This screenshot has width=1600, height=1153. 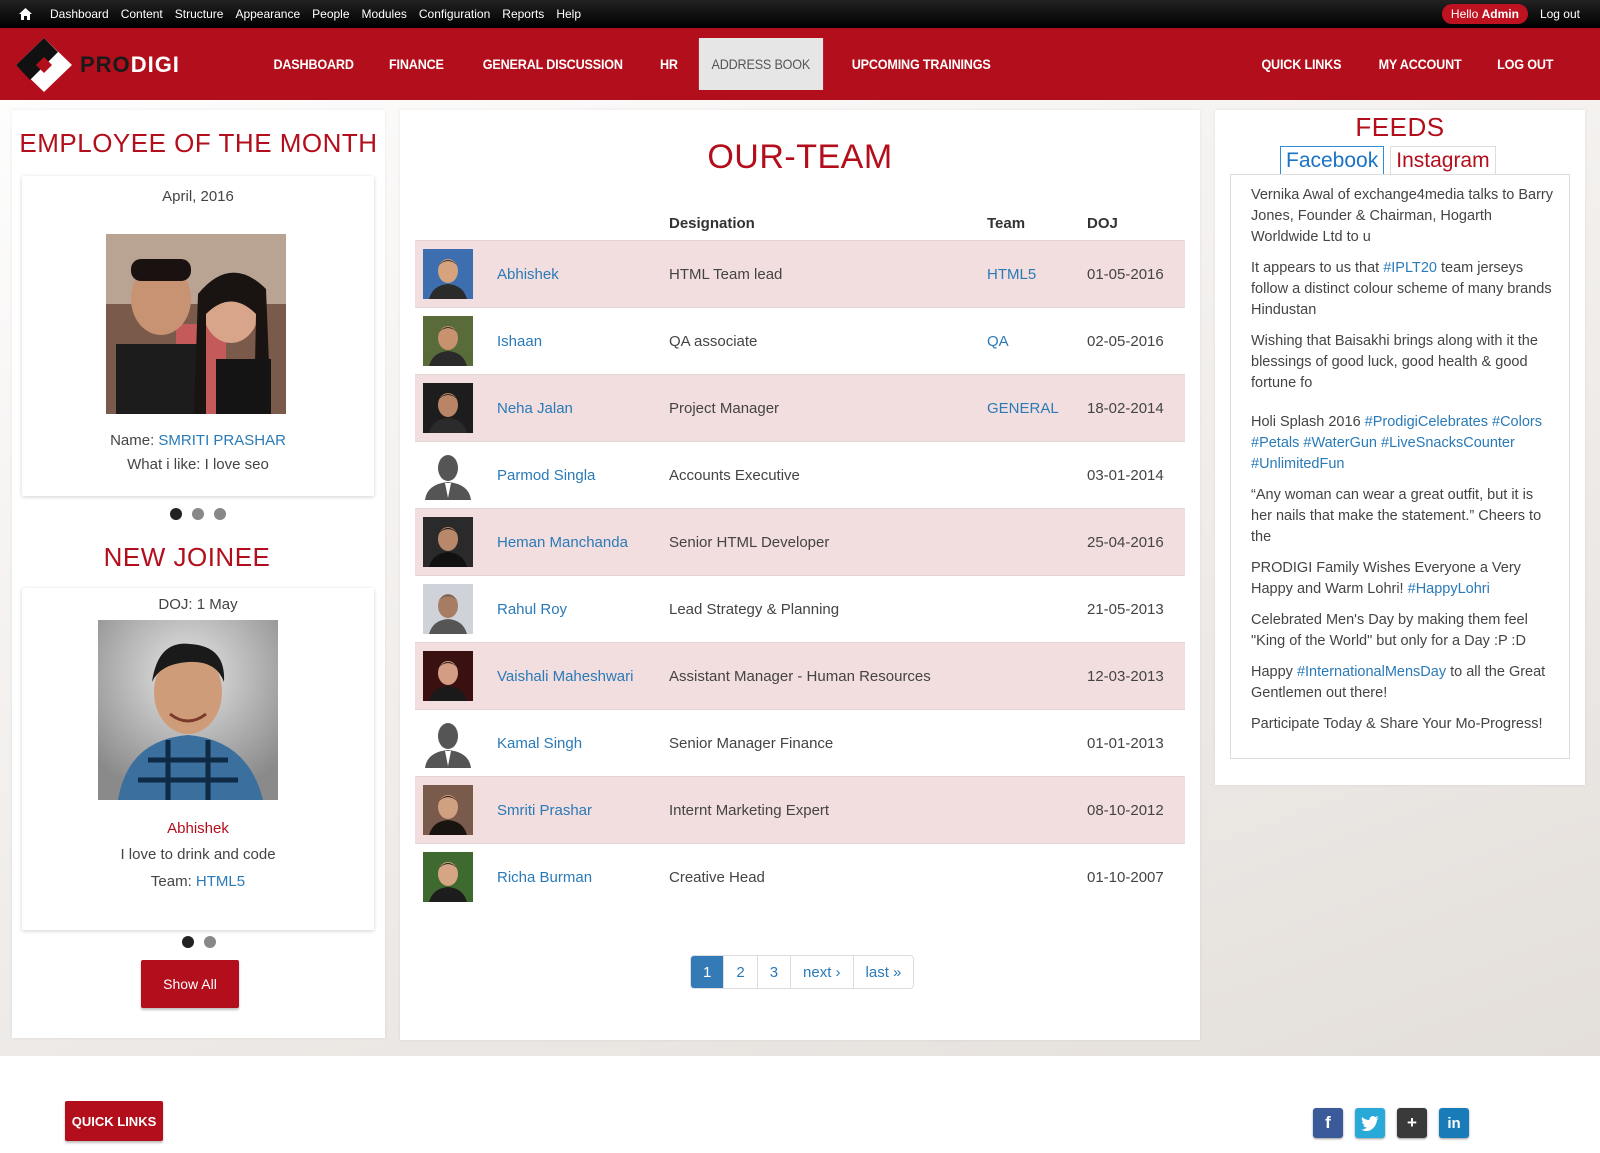 What do you see at coordinates (459, 14) in the screenshot?
I see `admin-menu-configuration: Configuration` at bounding box center [459, 14].